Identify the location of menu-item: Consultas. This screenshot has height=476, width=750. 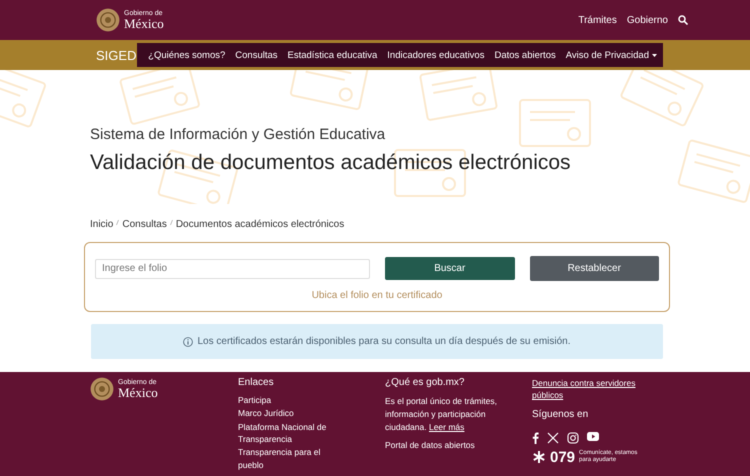
(256, 55).